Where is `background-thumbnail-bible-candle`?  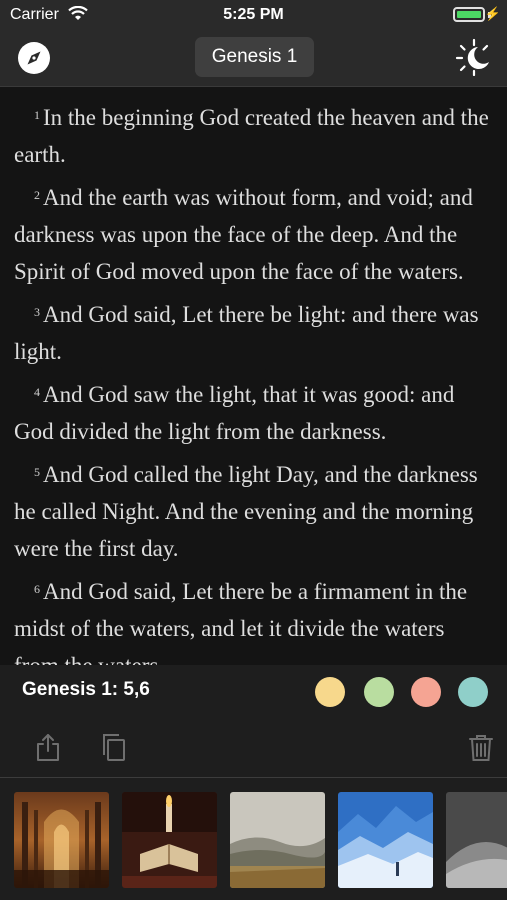 background-thumbnail-bible-candle is located at coordinates (169, 840).